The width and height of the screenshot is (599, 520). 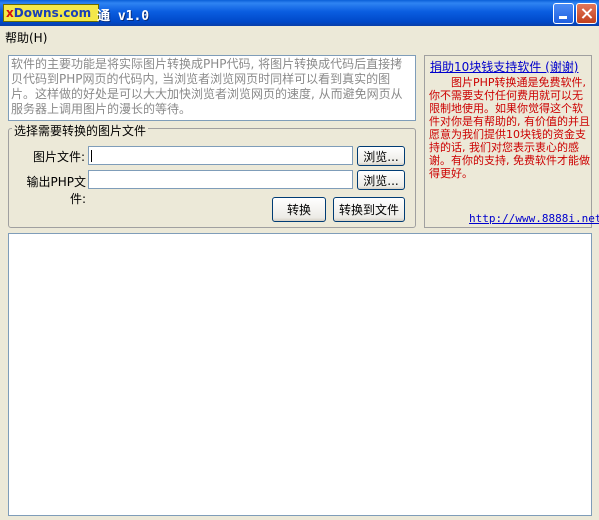 What do you see at coordinates (80, 130) in the screenshot?
I see `group-legend: 选择需要转换的图片文件` at bounding box center [80, 130].